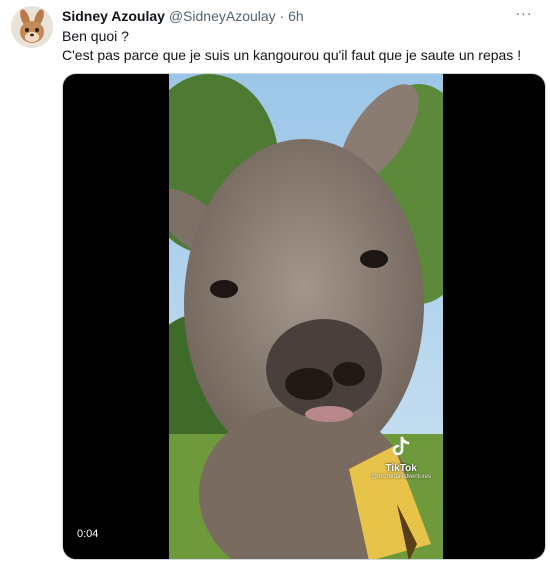 Image resolution: width=550 pixels, height=566 pixels. Describe the element at coordinates (113, 16) in the screenshot. I see `author-name: Sidney Azoulay` at that location.